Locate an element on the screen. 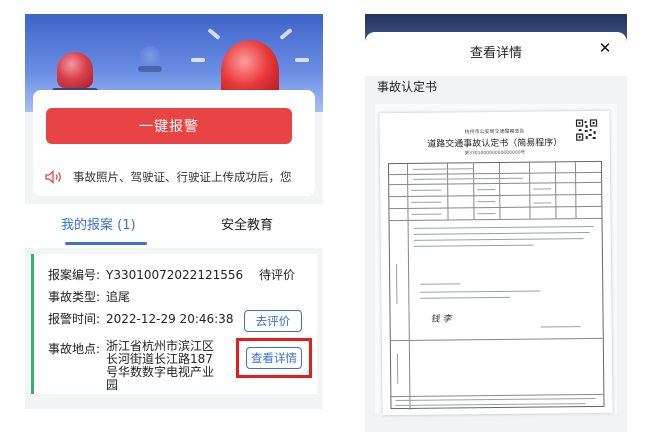 This screenshot has height=436, width=665. section-label: 事故认定书 is located at coordinates (407, 87).